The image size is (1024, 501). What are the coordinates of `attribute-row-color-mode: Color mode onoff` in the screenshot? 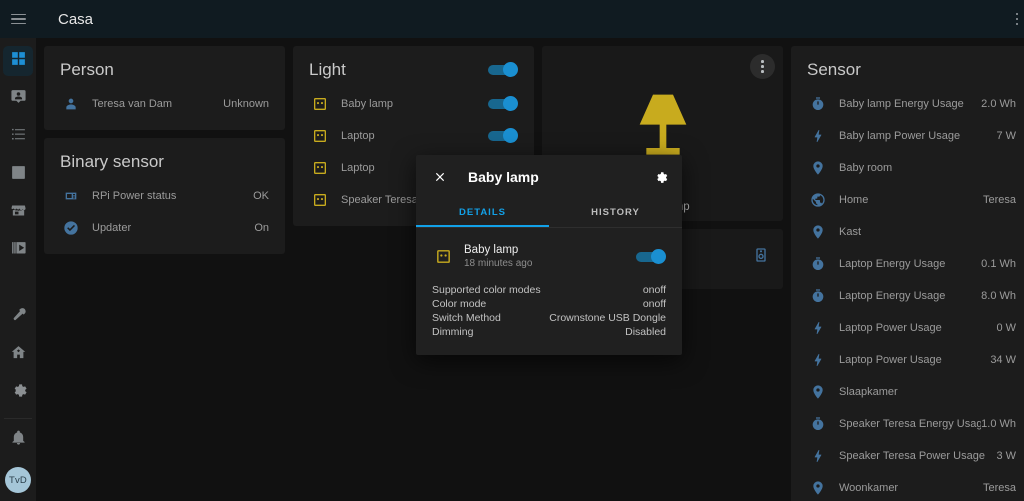 It's located at (549, 304).